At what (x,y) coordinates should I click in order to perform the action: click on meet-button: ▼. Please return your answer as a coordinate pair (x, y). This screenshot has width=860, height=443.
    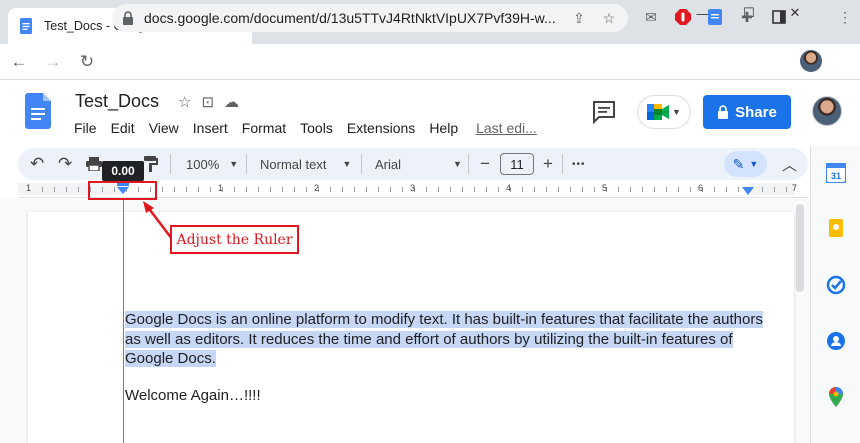
    Looking at the image, I should click on (664, 112).